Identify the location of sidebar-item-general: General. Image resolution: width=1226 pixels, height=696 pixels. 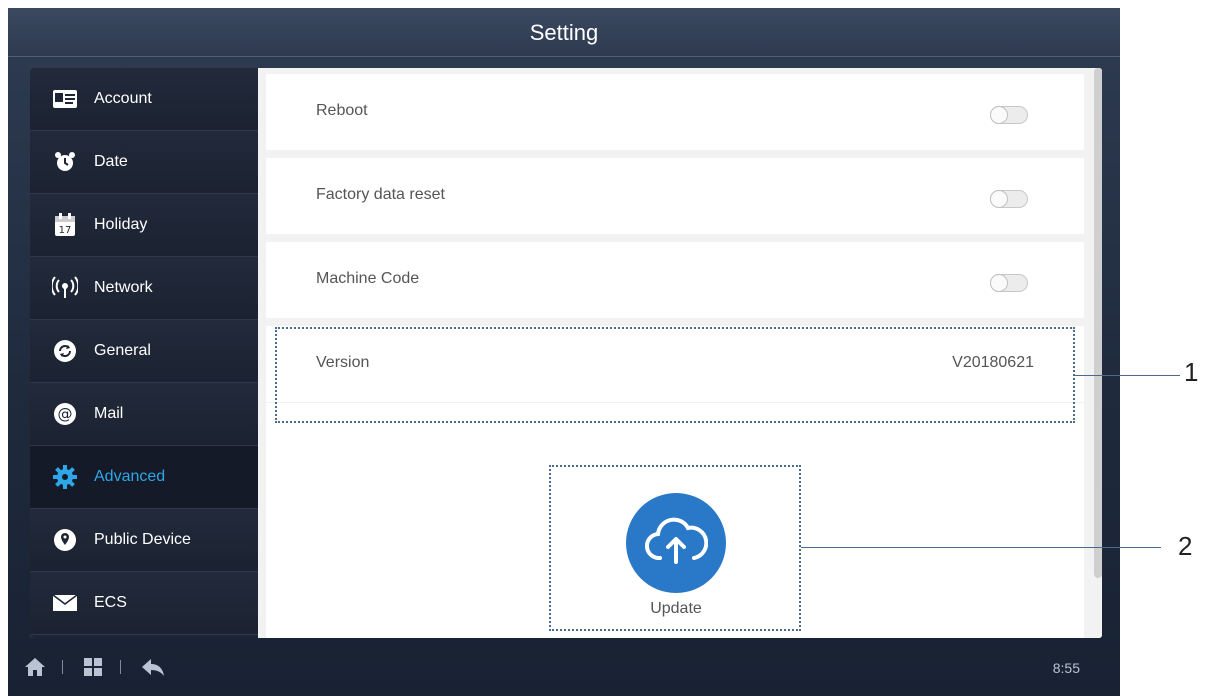
(144, 351).